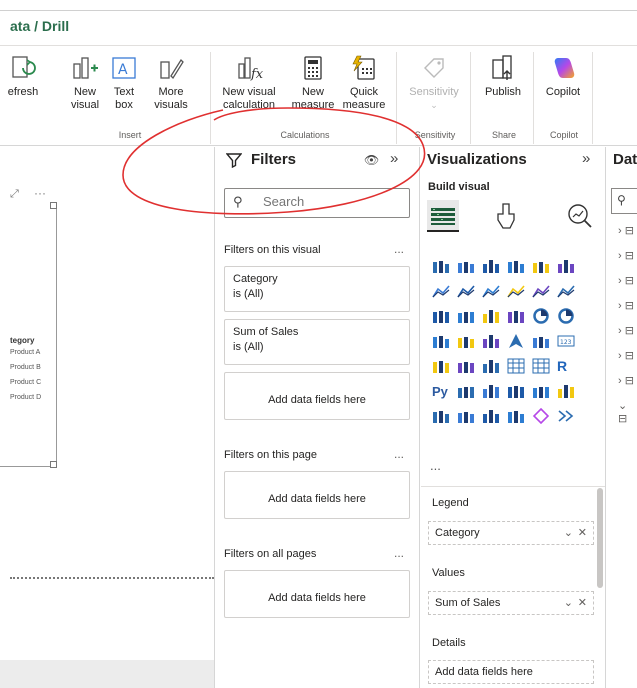 This screenshot has height=688, width=637. I want to click on ribbon-separator, so click(470, 98).